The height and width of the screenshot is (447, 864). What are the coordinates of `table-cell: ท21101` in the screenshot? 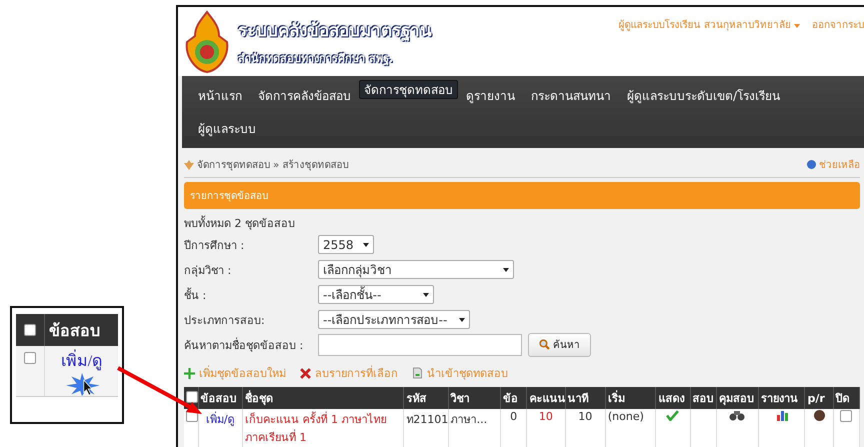 It's located at (426, 428).